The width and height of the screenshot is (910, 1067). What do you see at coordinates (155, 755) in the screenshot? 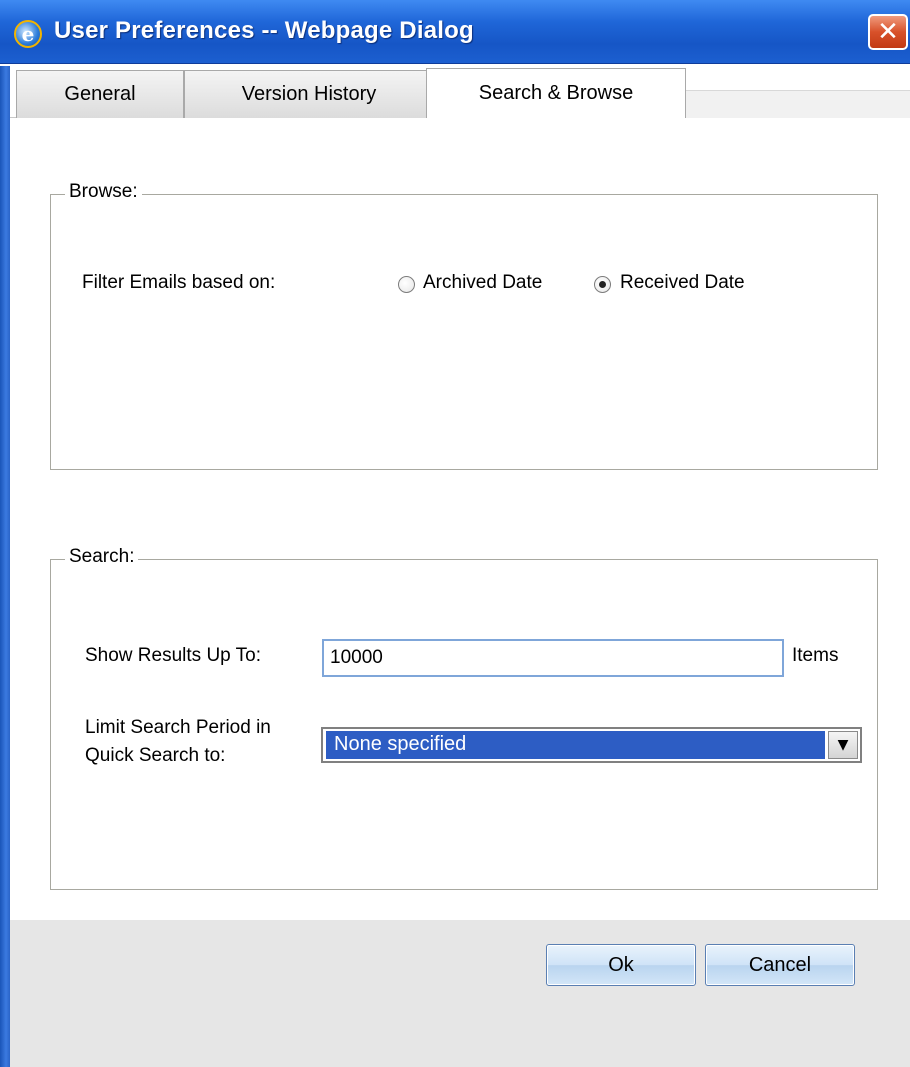
I see `limit-period-label-line2: Quick Search to:` at bounding box center [155, 755].